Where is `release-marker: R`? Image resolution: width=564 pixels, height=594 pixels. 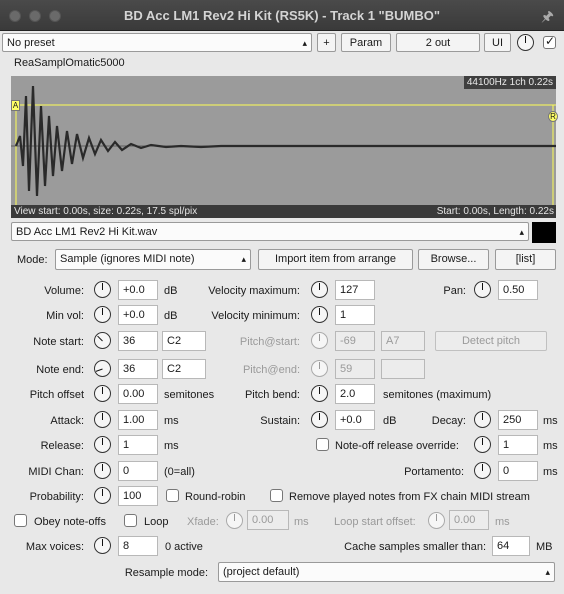 release-marker: R is located at coordinates (553, 116).